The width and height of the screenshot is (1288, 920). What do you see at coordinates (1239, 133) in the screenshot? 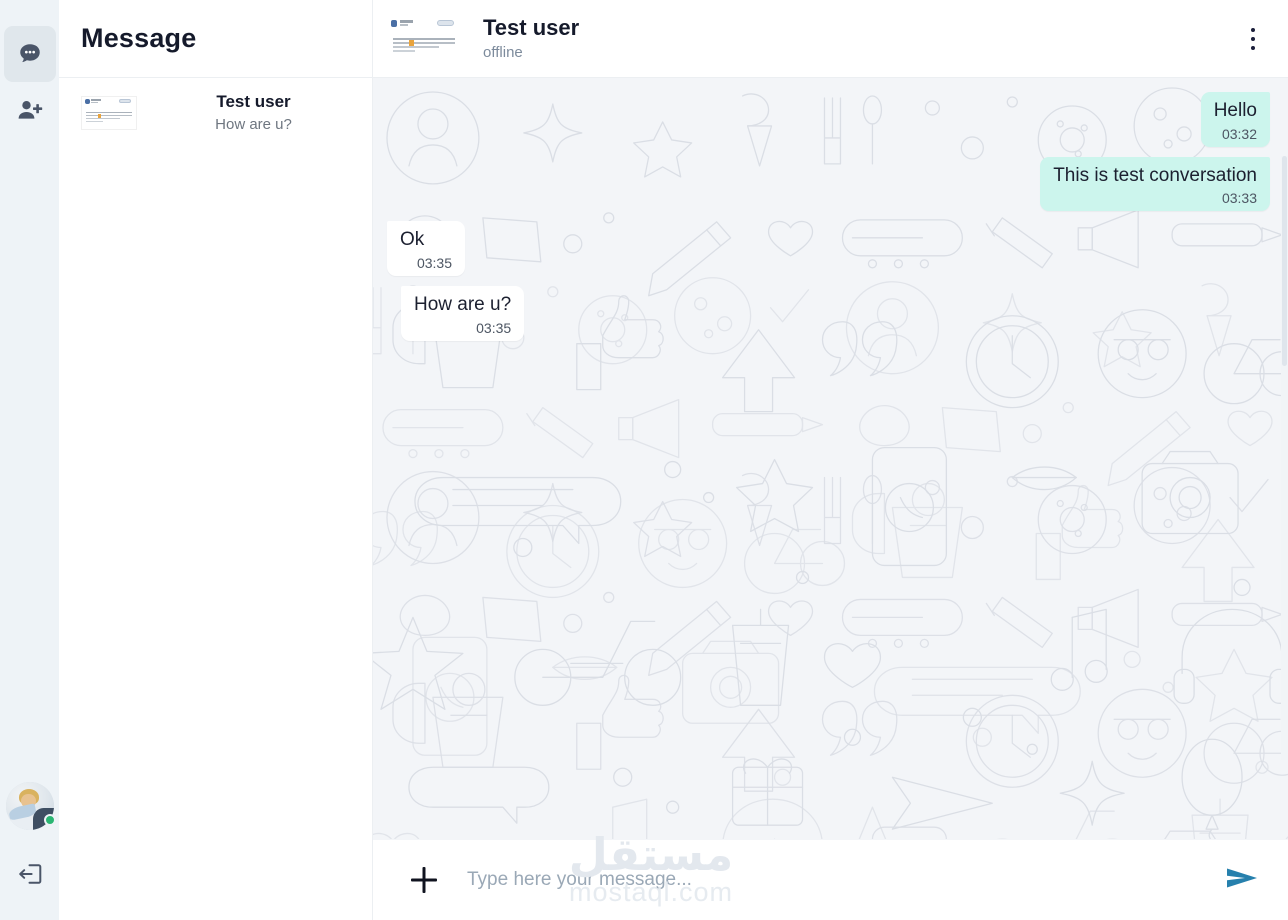
I see `message-time: 03:32` at bounding box center [1239, 133].